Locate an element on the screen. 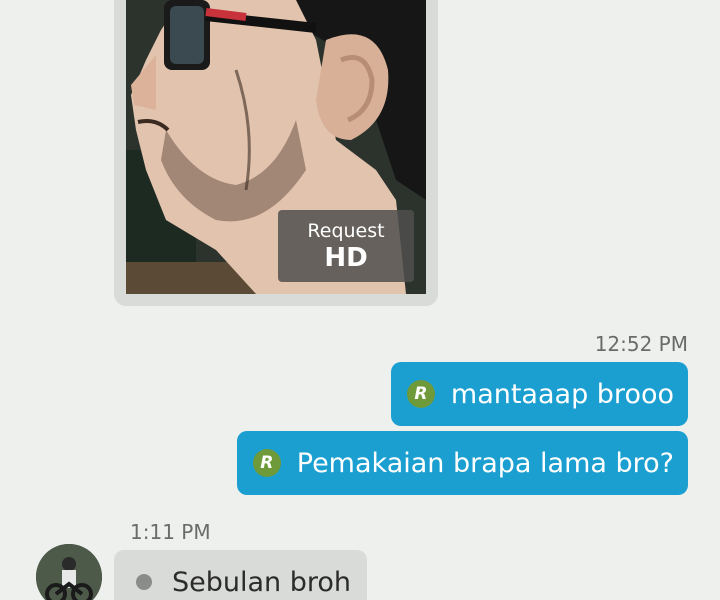  hd-label: HD is located at coordinates (346, 258).